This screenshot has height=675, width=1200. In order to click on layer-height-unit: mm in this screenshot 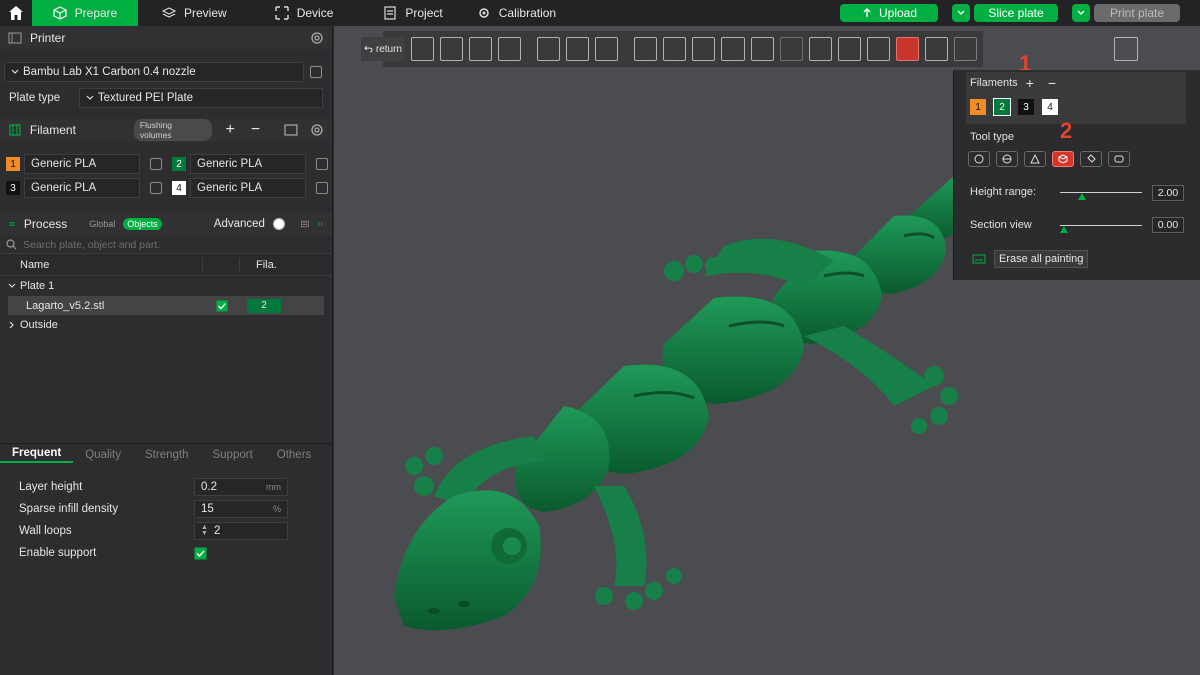, I will do `click(273, 487)`.